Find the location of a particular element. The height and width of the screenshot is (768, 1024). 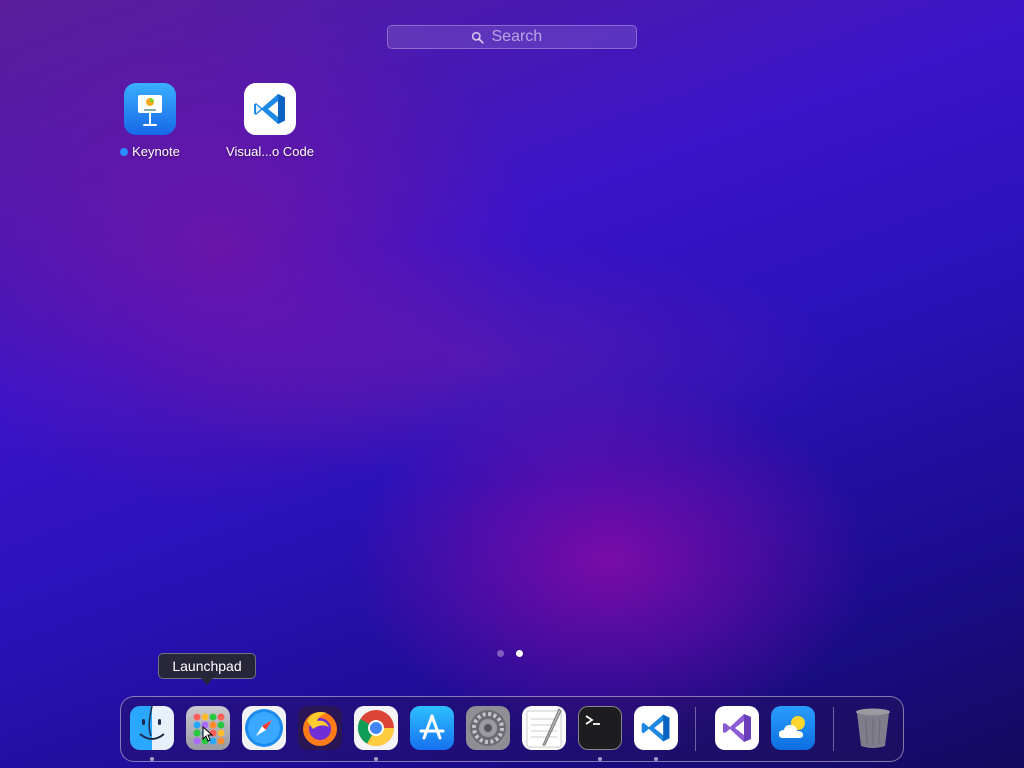

dock-tooltip: Launchpad is located at coordinates (207, 669).